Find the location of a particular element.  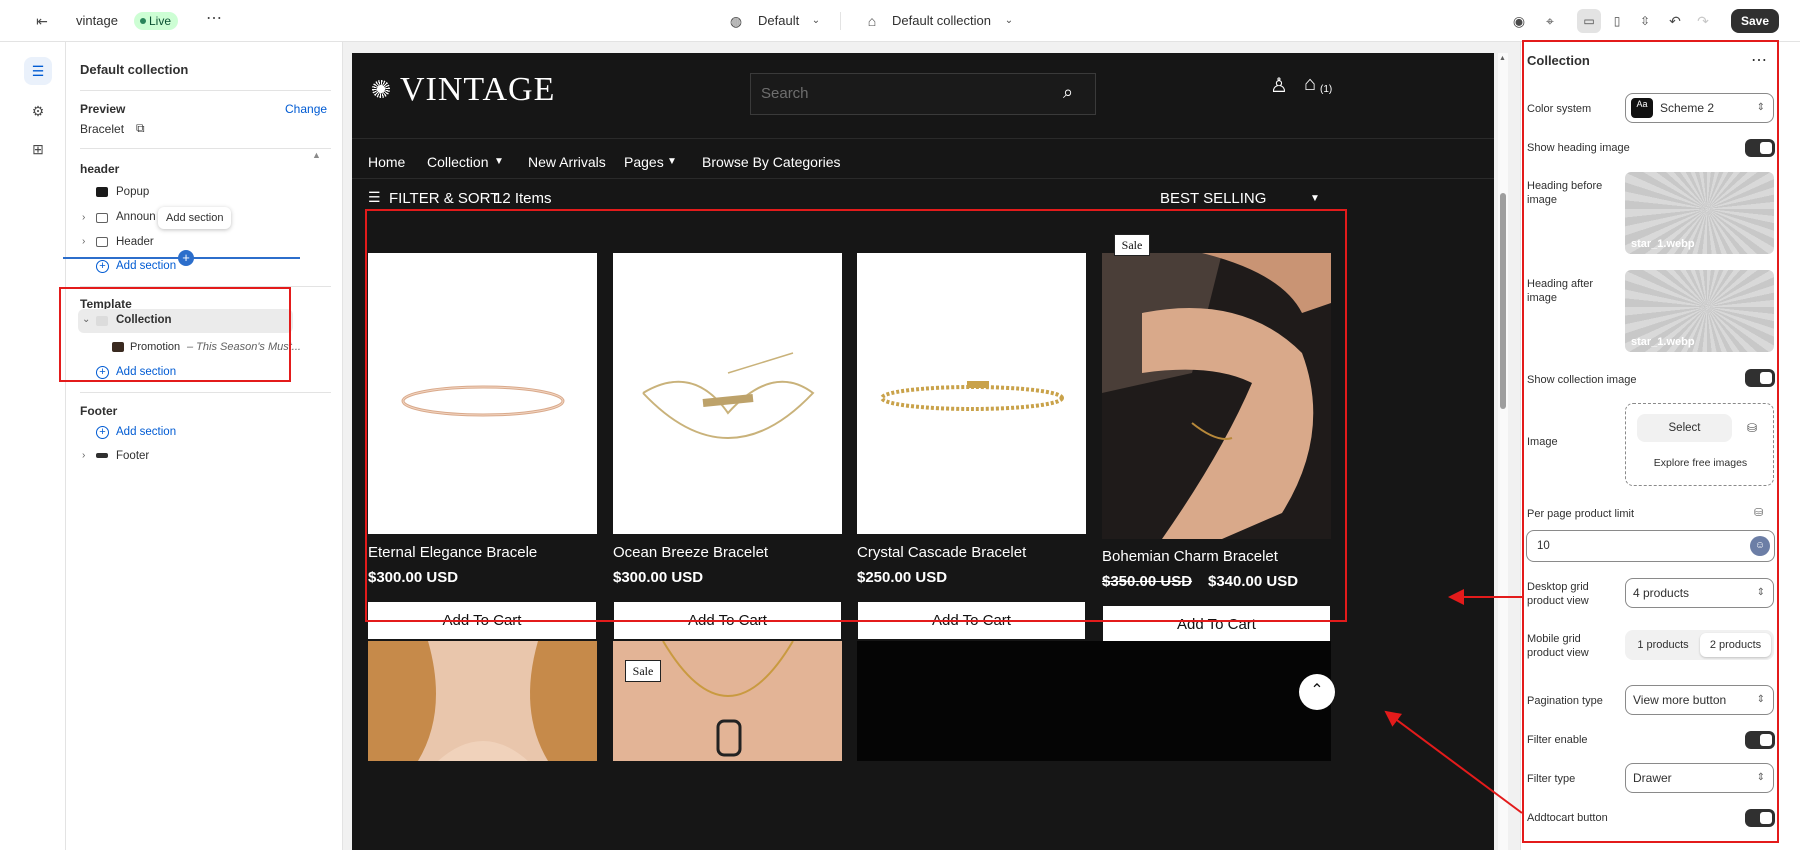

desktop-grid-value: 4 products is located at coordinates (1661, 593).